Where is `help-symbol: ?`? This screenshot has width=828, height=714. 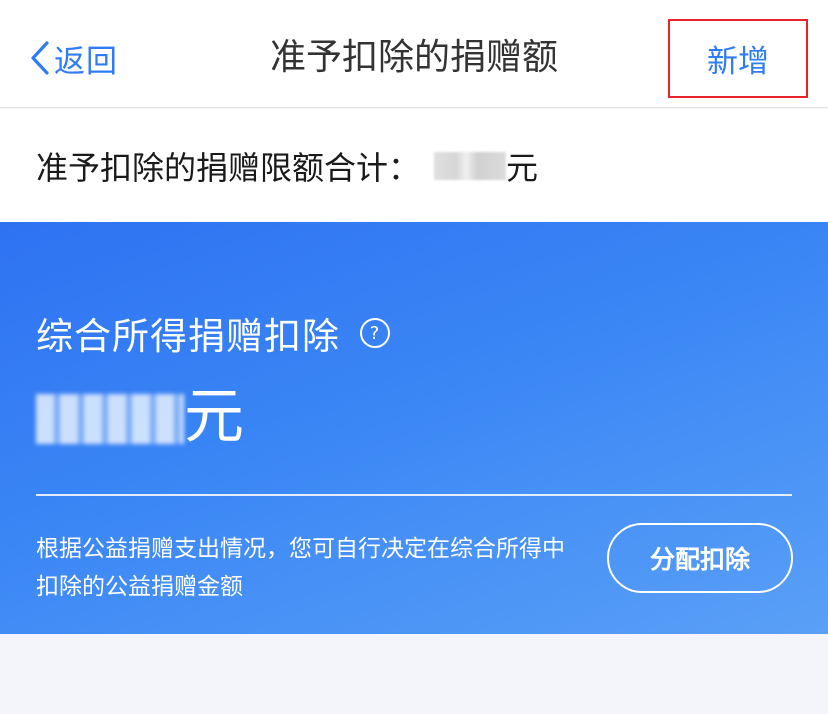 help-symbol: ? is located at coordinates (375, 333).